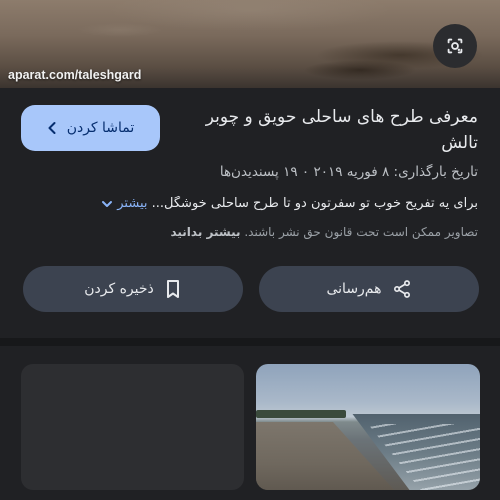 This screenshot has height=500, width=500. Describe the element at coordinates (172, 289) in the screenshot. I see `bookmark-icon` at that location.